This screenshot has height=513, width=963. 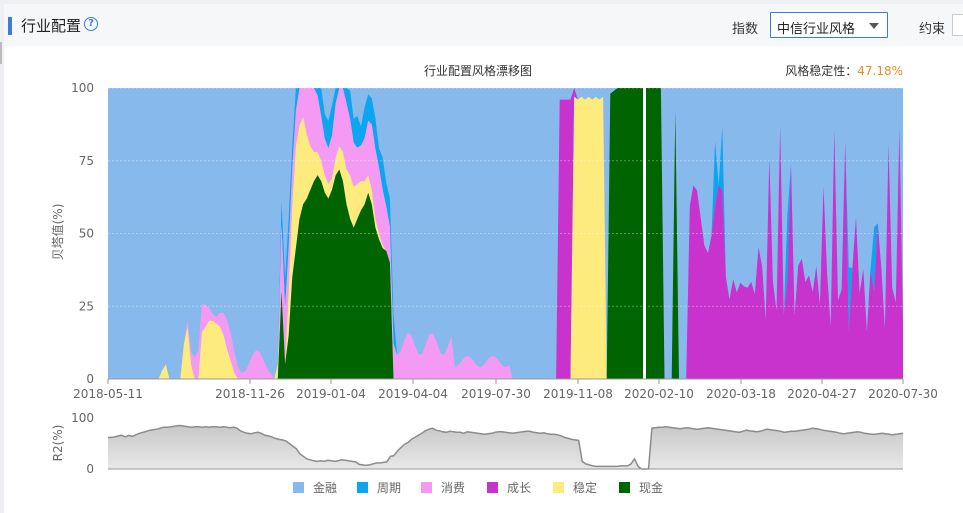 What do you see at coordinates (250, 394) in the screenshot?
I see `x-tick-label: 2018-11-26` at bounding box center [250, 394].